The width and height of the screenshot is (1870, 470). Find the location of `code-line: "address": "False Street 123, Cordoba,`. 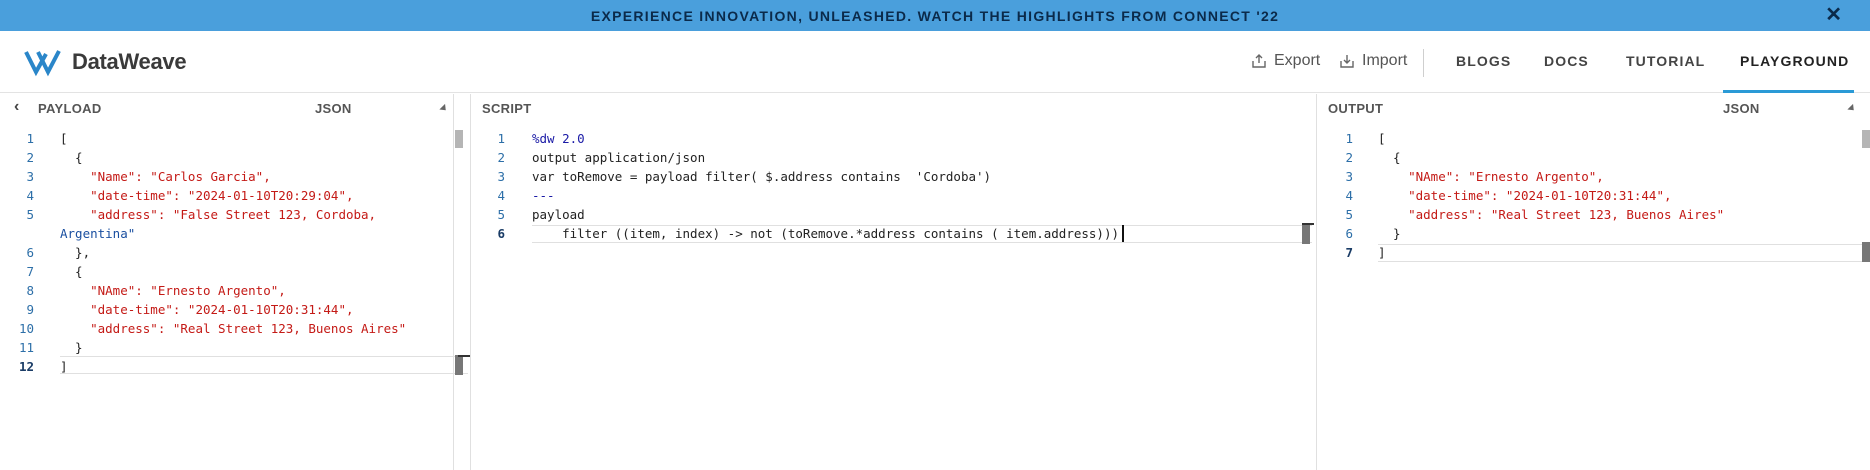

code-line: "address": "False Street 123, Cordoba, is located at coordinates (218, 214).